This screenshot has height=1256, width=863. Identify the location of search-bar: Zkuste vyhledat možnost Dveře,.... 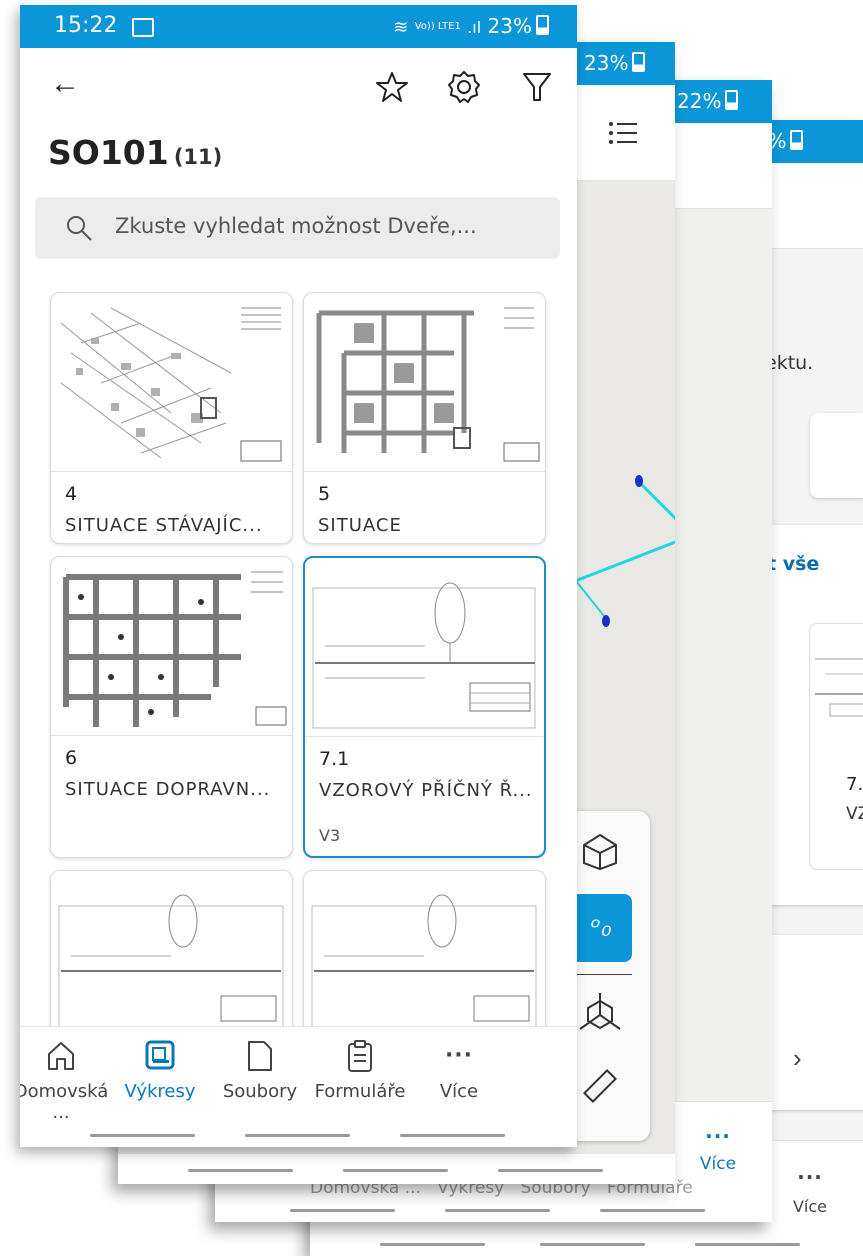
(297, 228).